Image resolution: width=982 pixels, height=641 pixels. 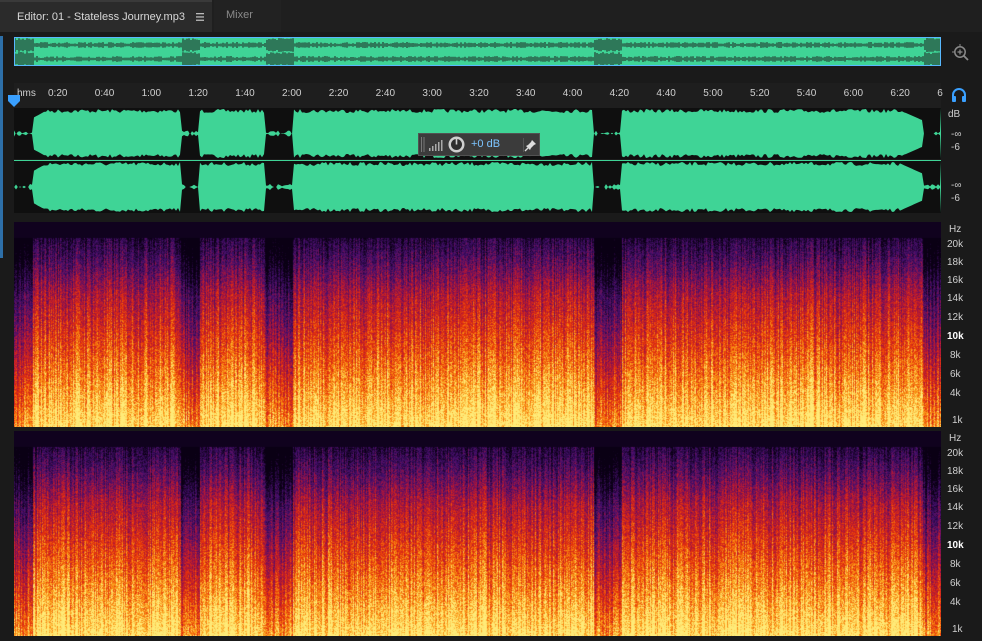 I want to click on ruler-tick-label: 4:00, so click(x=572, y=93).